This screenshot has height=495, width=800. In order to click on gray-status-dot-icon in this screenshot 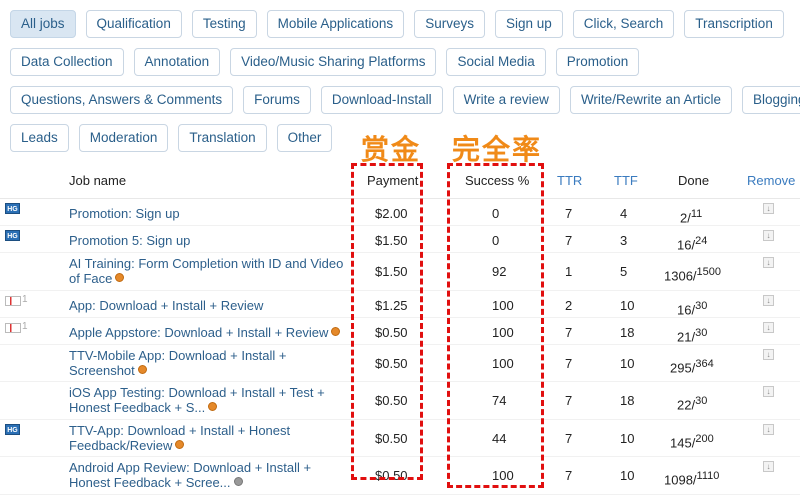, I will do `click(238, 481)`.